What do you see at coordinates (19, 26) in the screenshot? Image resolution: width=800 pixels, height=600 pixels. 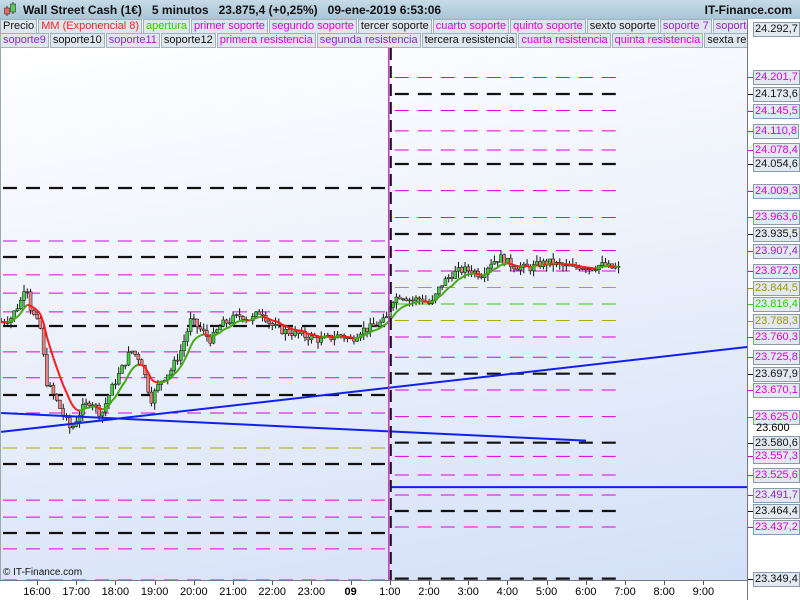 I see `legend-item-precio: Precio` at bounding box center [19, 26].